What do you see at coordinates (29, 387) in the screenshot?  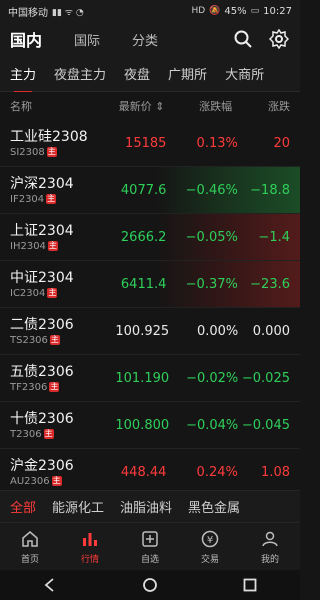 I see `contract-code: TF2306` at bounding box center [29, 387].